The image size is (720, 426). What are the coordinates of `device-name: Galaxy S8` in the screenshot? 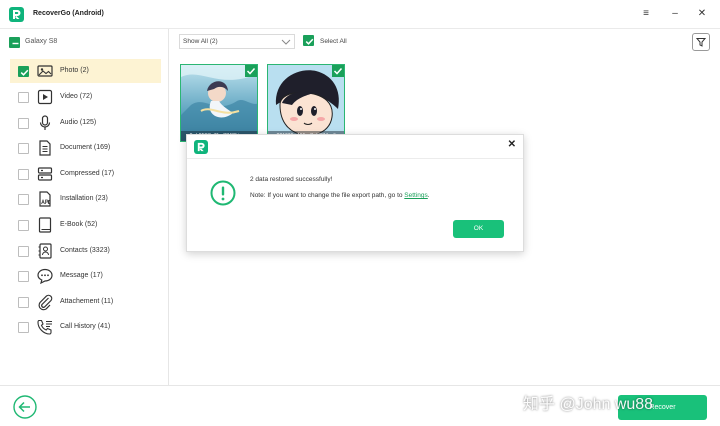 It's located at (41, 41).